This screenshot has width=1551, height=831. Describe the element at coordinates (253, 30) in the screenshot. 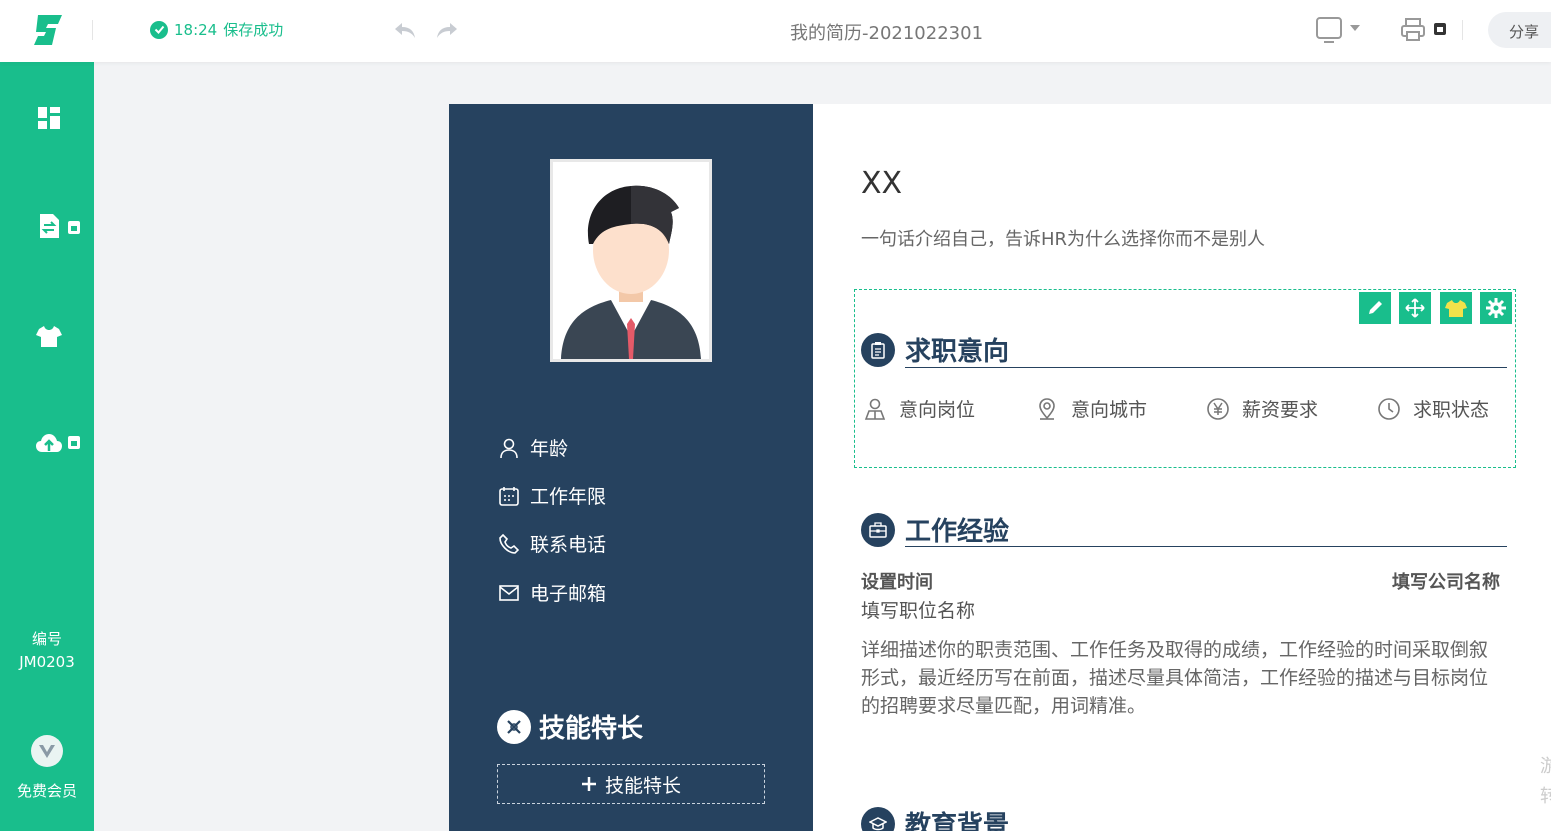

I see `save-text: 保存成功` at that location.